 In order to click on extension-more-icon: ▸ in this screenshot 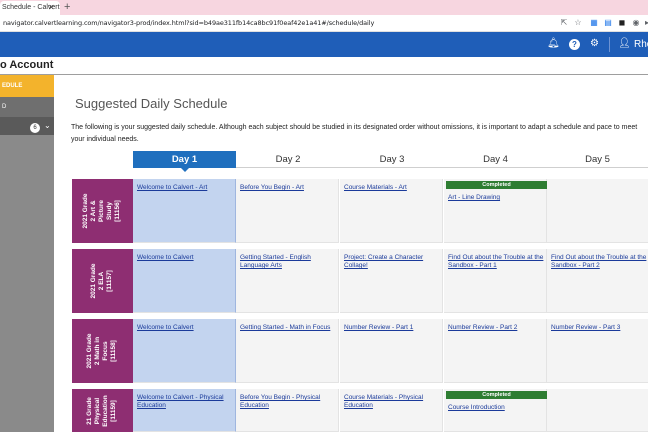, I will do `click(645, 23)`.